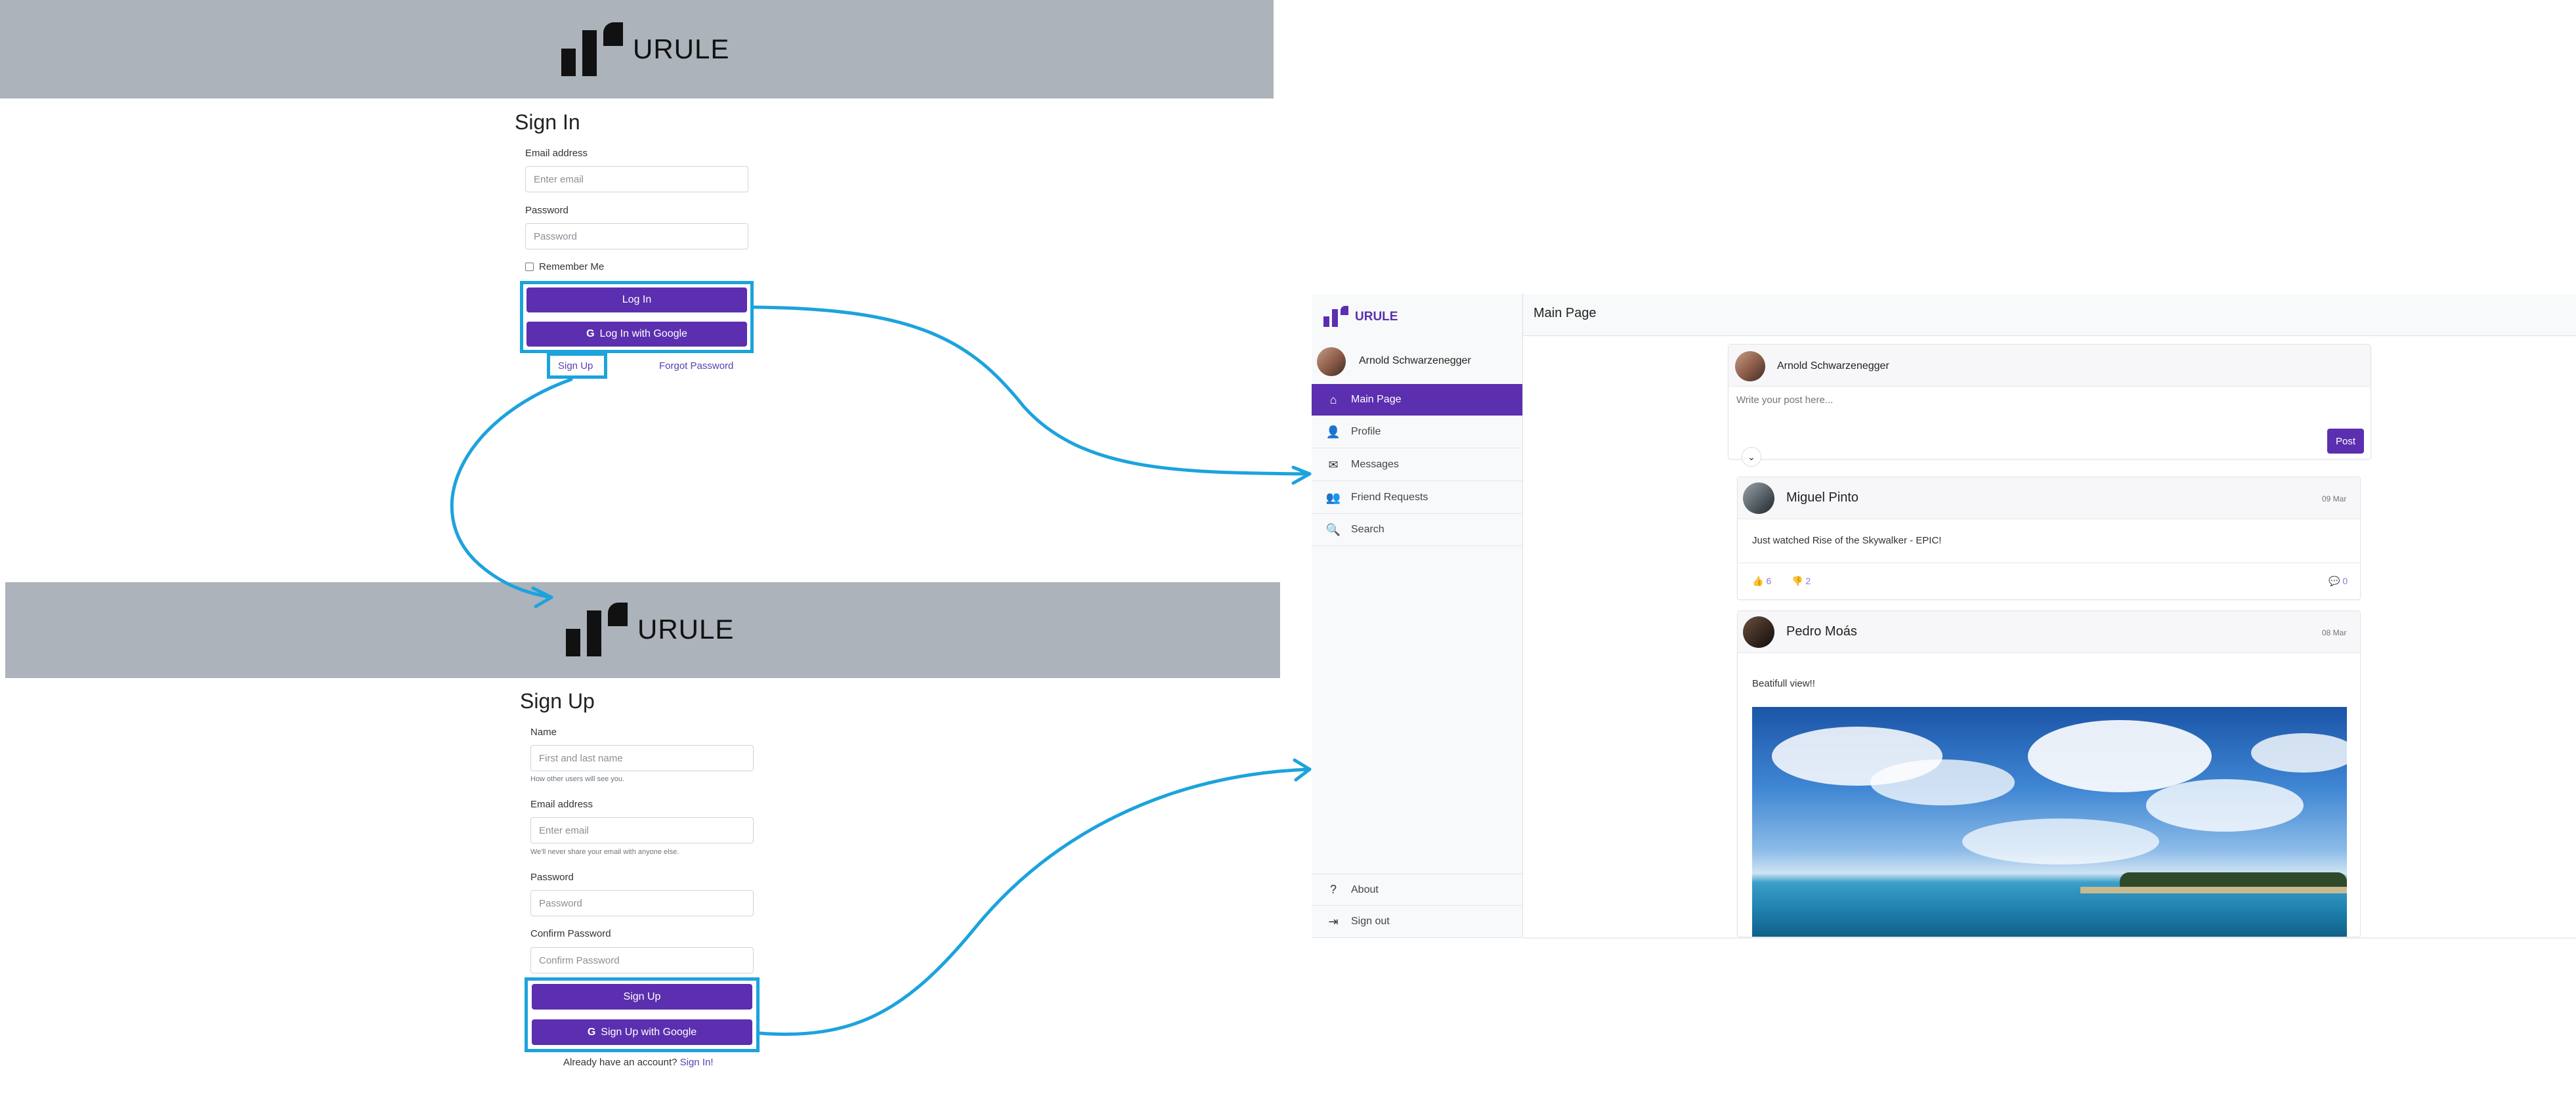 The width and height of the screenshot is (2576, 1108). Describe the element at coordinates (511, 488) in the screenshot. I see `arrow-signin-to-signup` at that location.